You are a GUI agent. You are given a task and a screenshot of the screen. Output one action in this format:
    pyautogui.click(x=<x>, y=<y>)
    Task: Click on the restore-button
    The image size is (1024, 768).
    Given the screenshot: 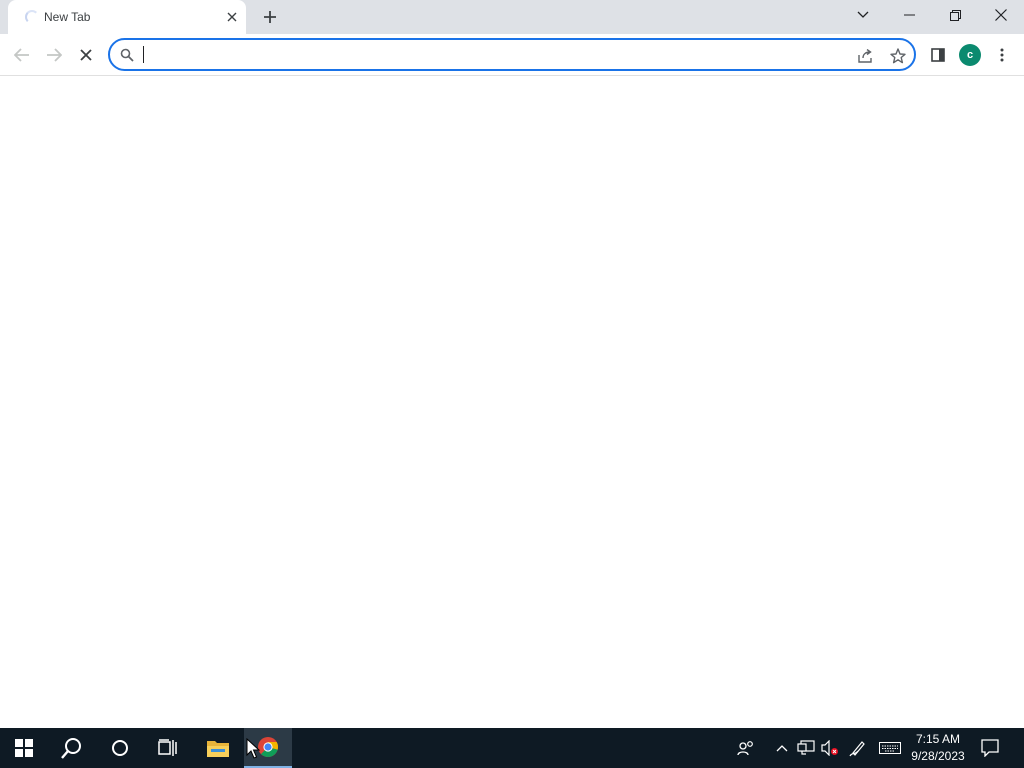 What is the action you would take?
    pyautogui.click(x=955, y=15)
    